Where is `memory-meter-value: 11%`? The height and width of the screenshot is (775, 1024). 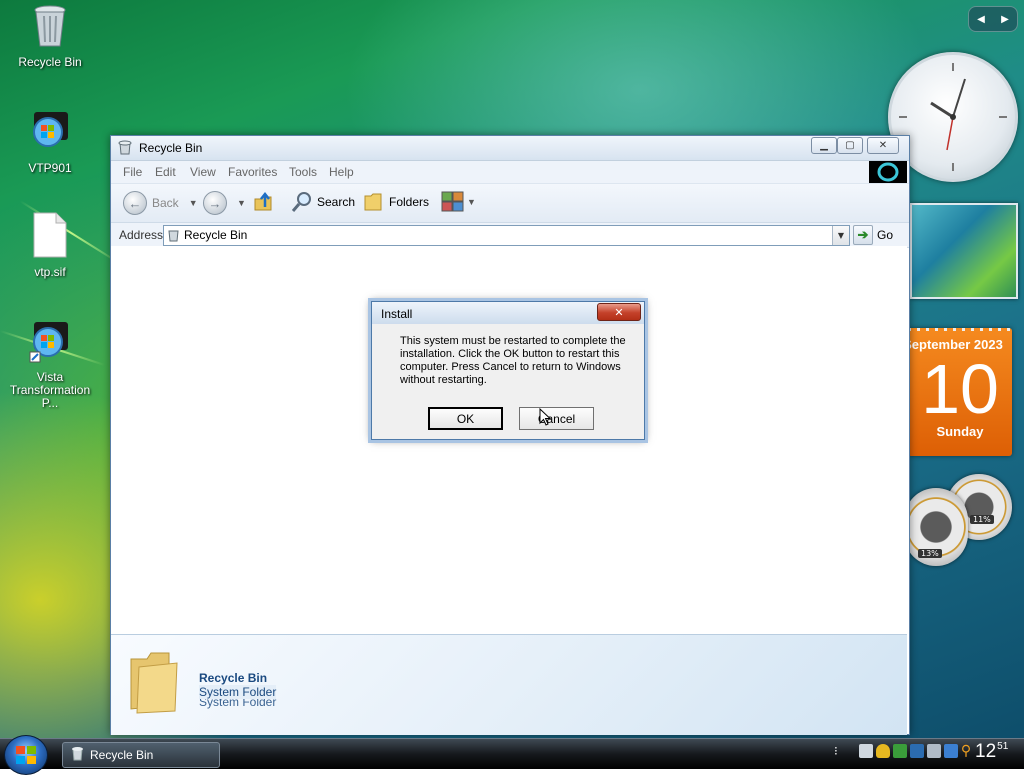
memory-meter-value: 11% is located at coordinates (982, 519).